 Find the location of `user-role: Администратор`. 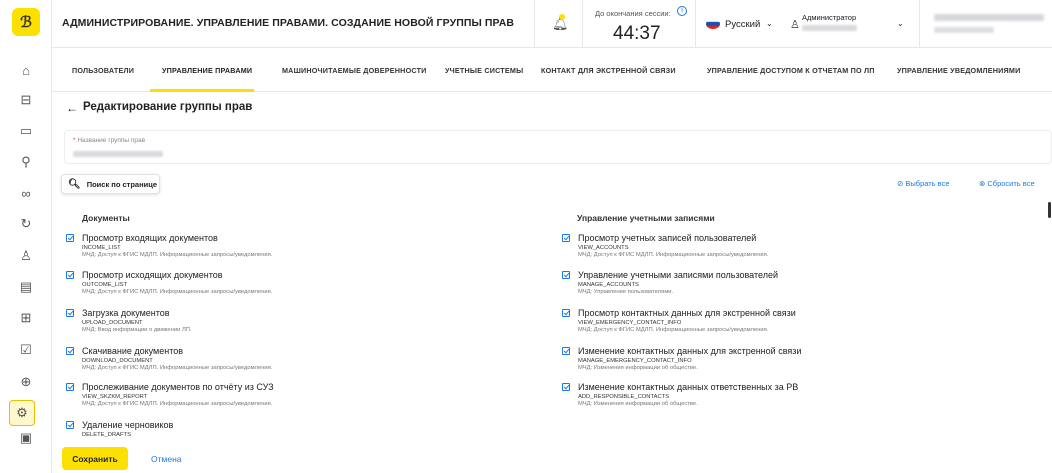

user-role: Администратор is located at coordinates (829, 17).